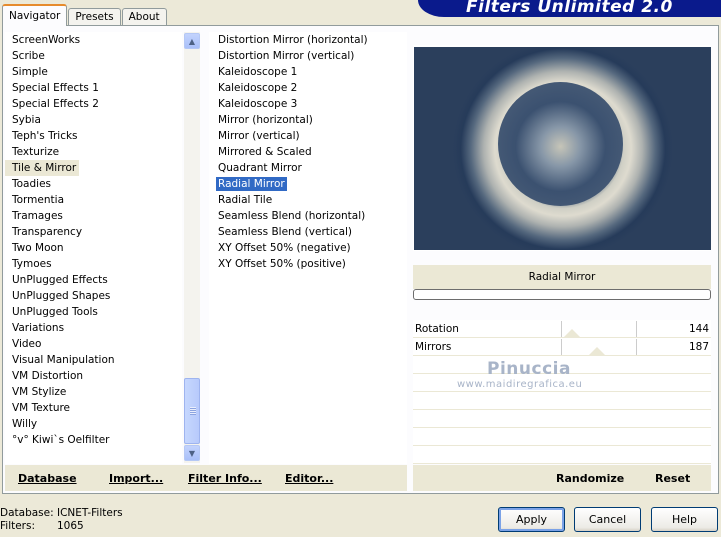 This screenshot has width=721, height=537. I want to click on watermark-url: www.maidiregrafica.eu, so click(520, 384).